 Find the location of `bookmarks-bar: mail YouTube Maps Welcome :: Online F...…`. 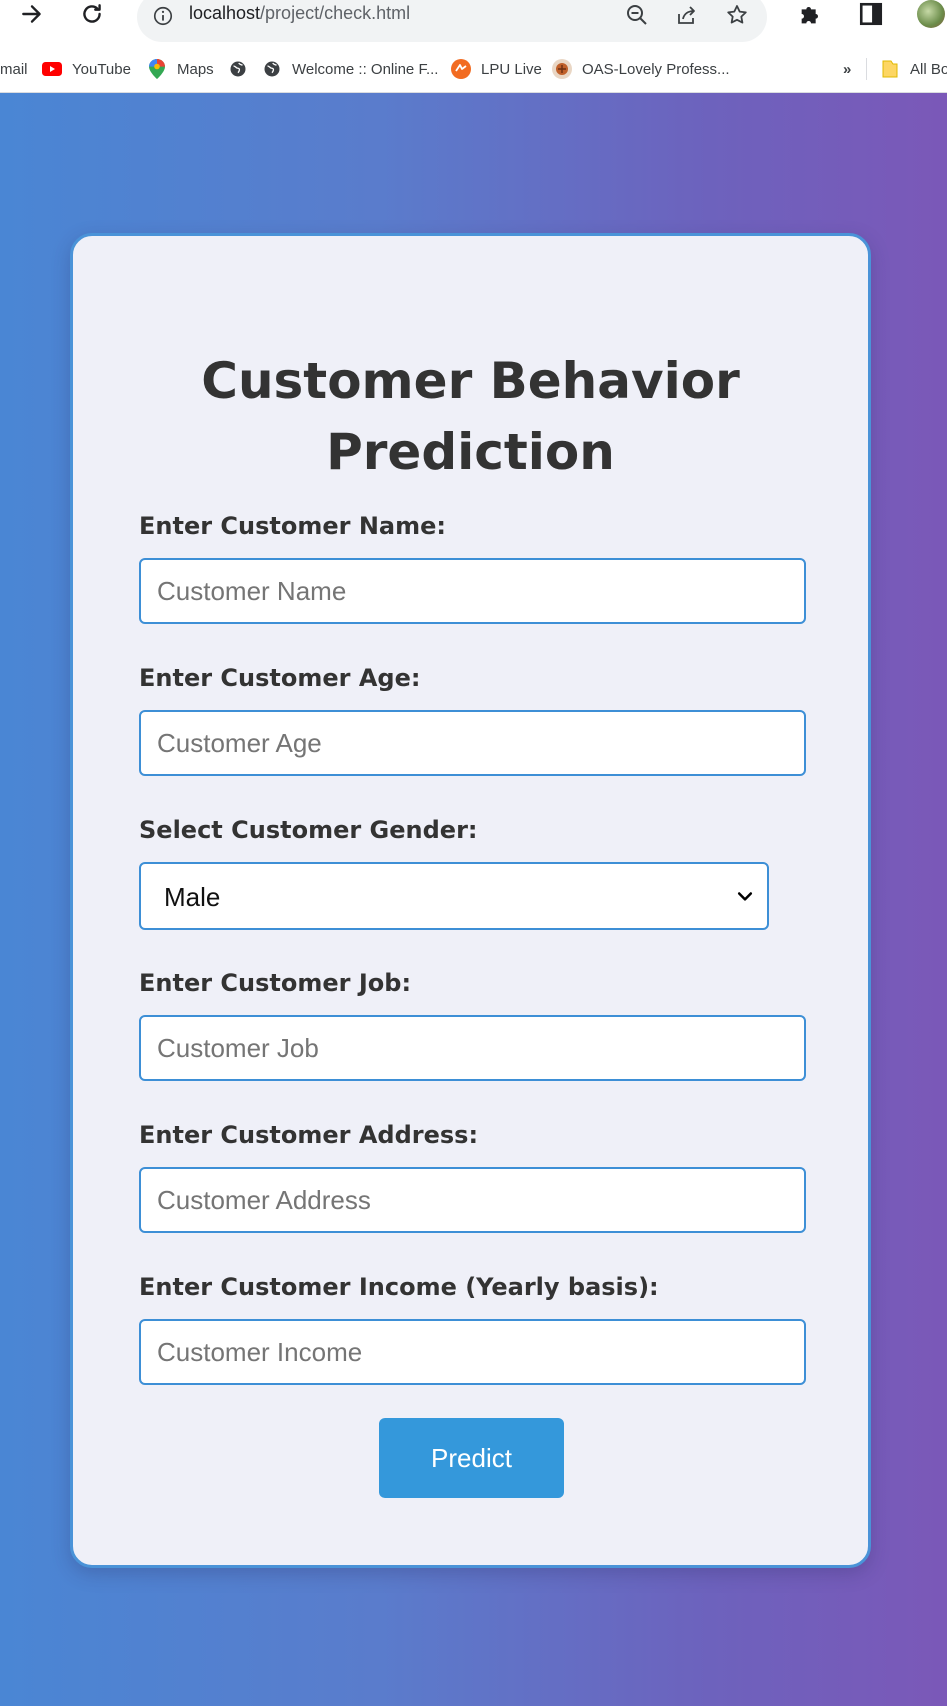

bookmarks-bar: mail YouTube Maps Welcome :: Online F...… is located at coordinates (473, 69).